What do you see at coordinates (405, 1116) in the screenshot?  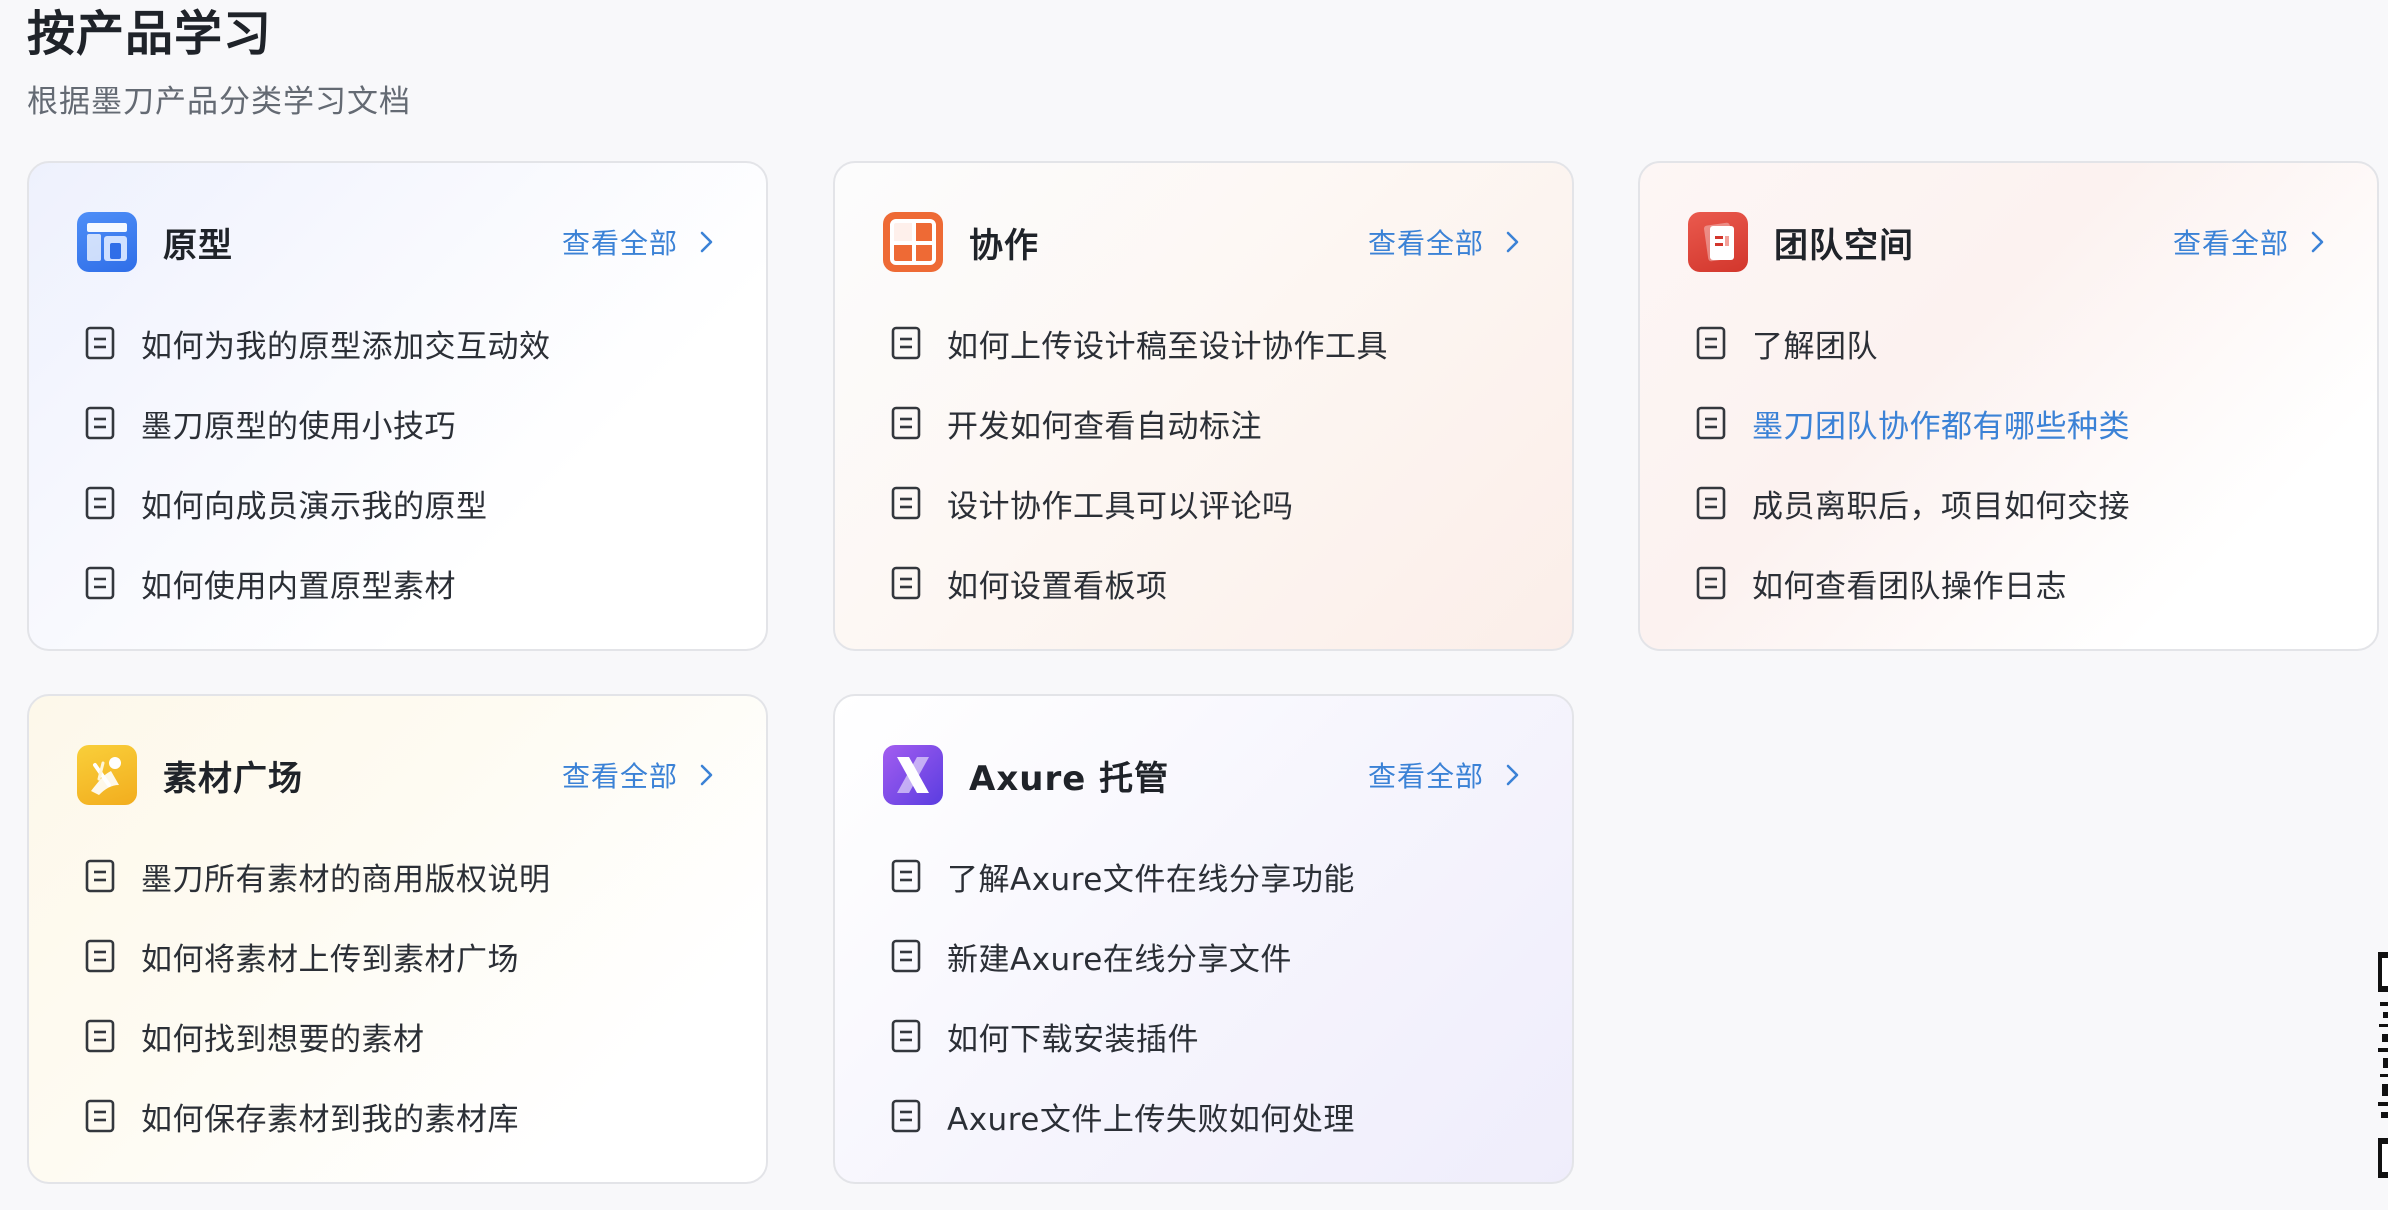 I see `article-link: 如何保存素材到我的素材库` at bounding box center [405, 1116].